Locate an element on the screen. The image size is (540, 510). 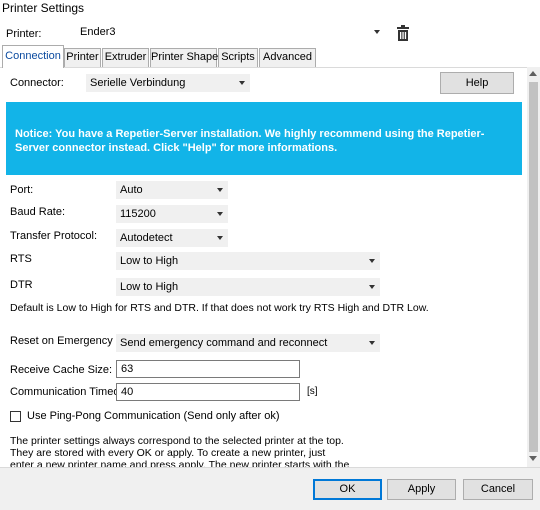
baud-rate-select: 115200 is located at coordinates (172, 214).